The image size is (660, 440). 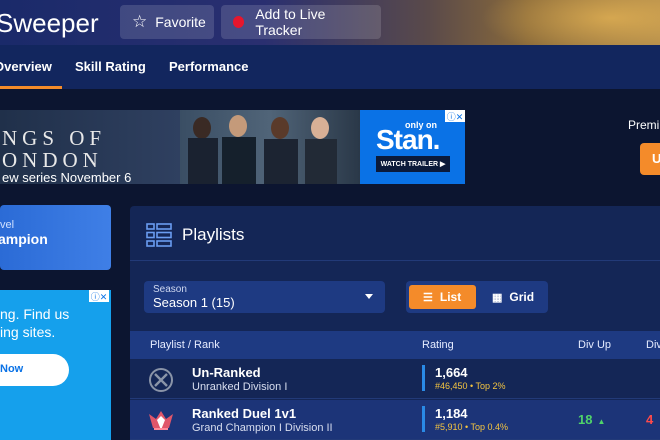 I want to click on col-playlist-rank: Playlist / Rank, so click(x=185, y=345).